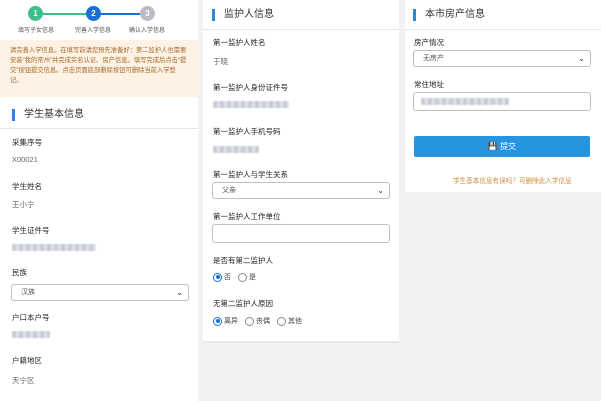 The height and width of the screenshot is (401, 601). I want to click on ethnicity-select: 汉族 ⌄, so click(100, 292).